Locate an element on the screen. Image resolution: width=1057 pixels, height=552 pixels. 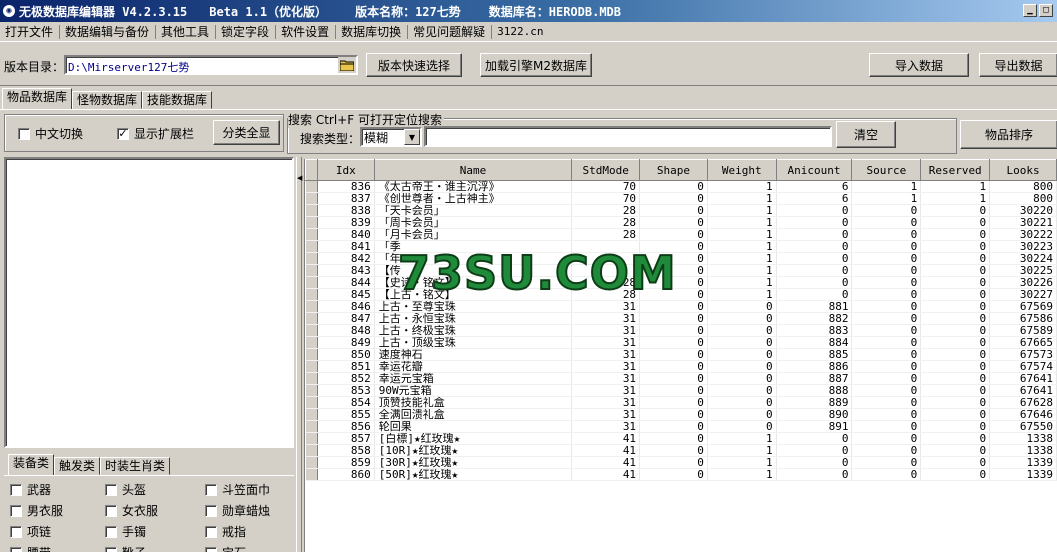
cell-anicount: 881 is located at coordinates (814, 306).